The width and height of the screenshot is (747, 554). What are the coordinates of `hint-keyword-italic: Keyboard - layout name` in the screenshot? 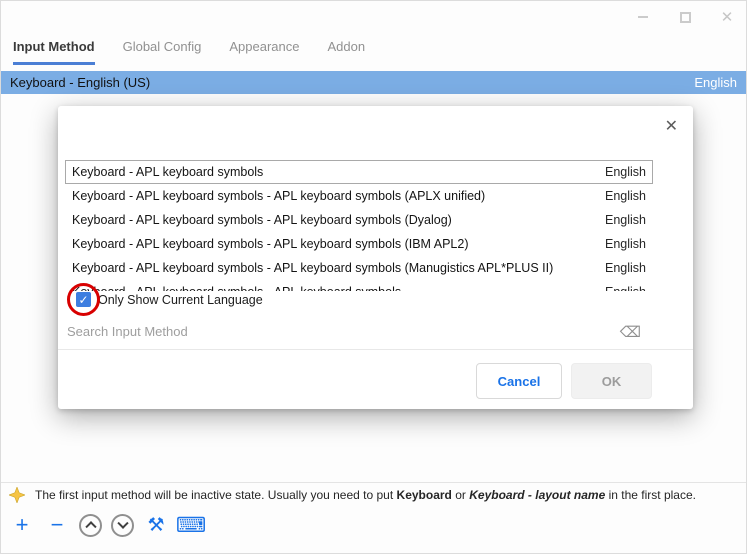 It's located at (537, 495).